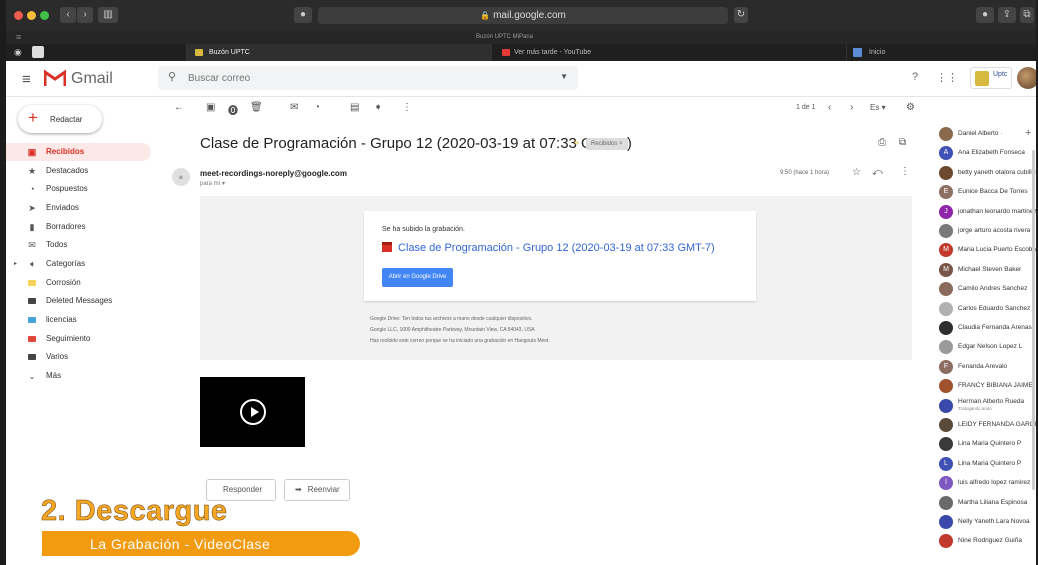 The height and width of the screenshot is (565, 1038). I want to click on move-to-icon: ▤, so click(354, 107).